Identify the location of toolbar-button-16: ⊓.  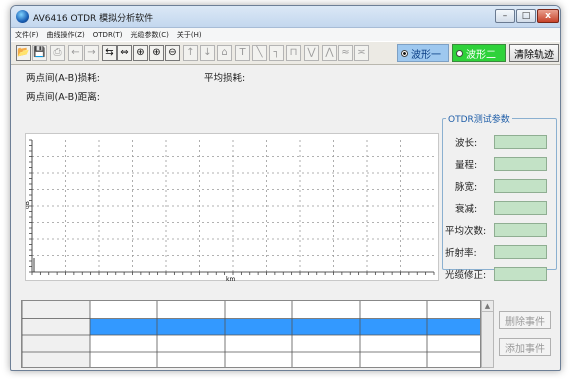
(293, 53).